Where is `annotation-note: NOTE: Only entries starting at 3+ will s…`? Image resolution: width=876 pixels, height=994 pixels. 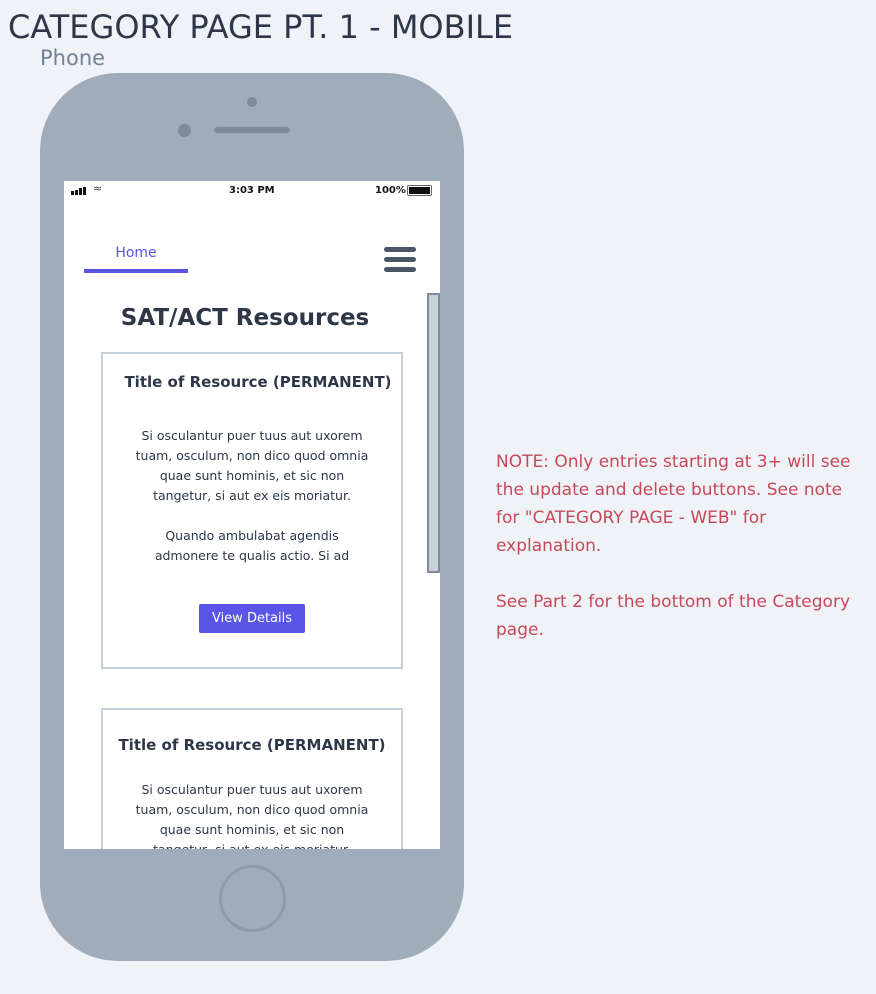 annotation-note: NOTE: Only entries starting at 3+ will s… is located at coordinates (676, 546).